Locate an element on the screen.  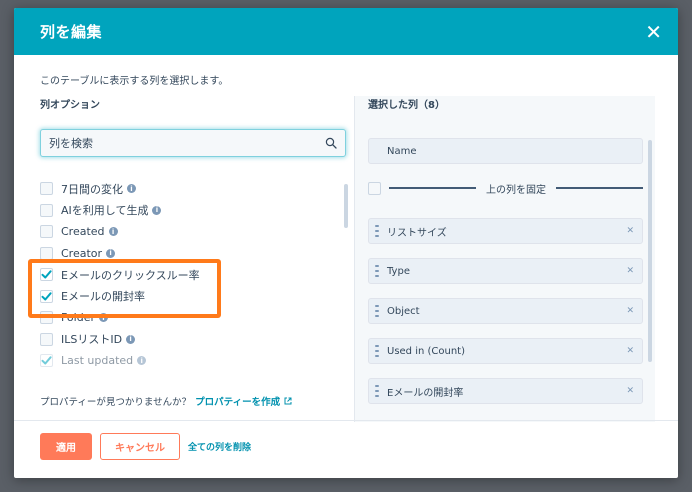
column-option-label: Last updated is located at coordinates (97, 361).